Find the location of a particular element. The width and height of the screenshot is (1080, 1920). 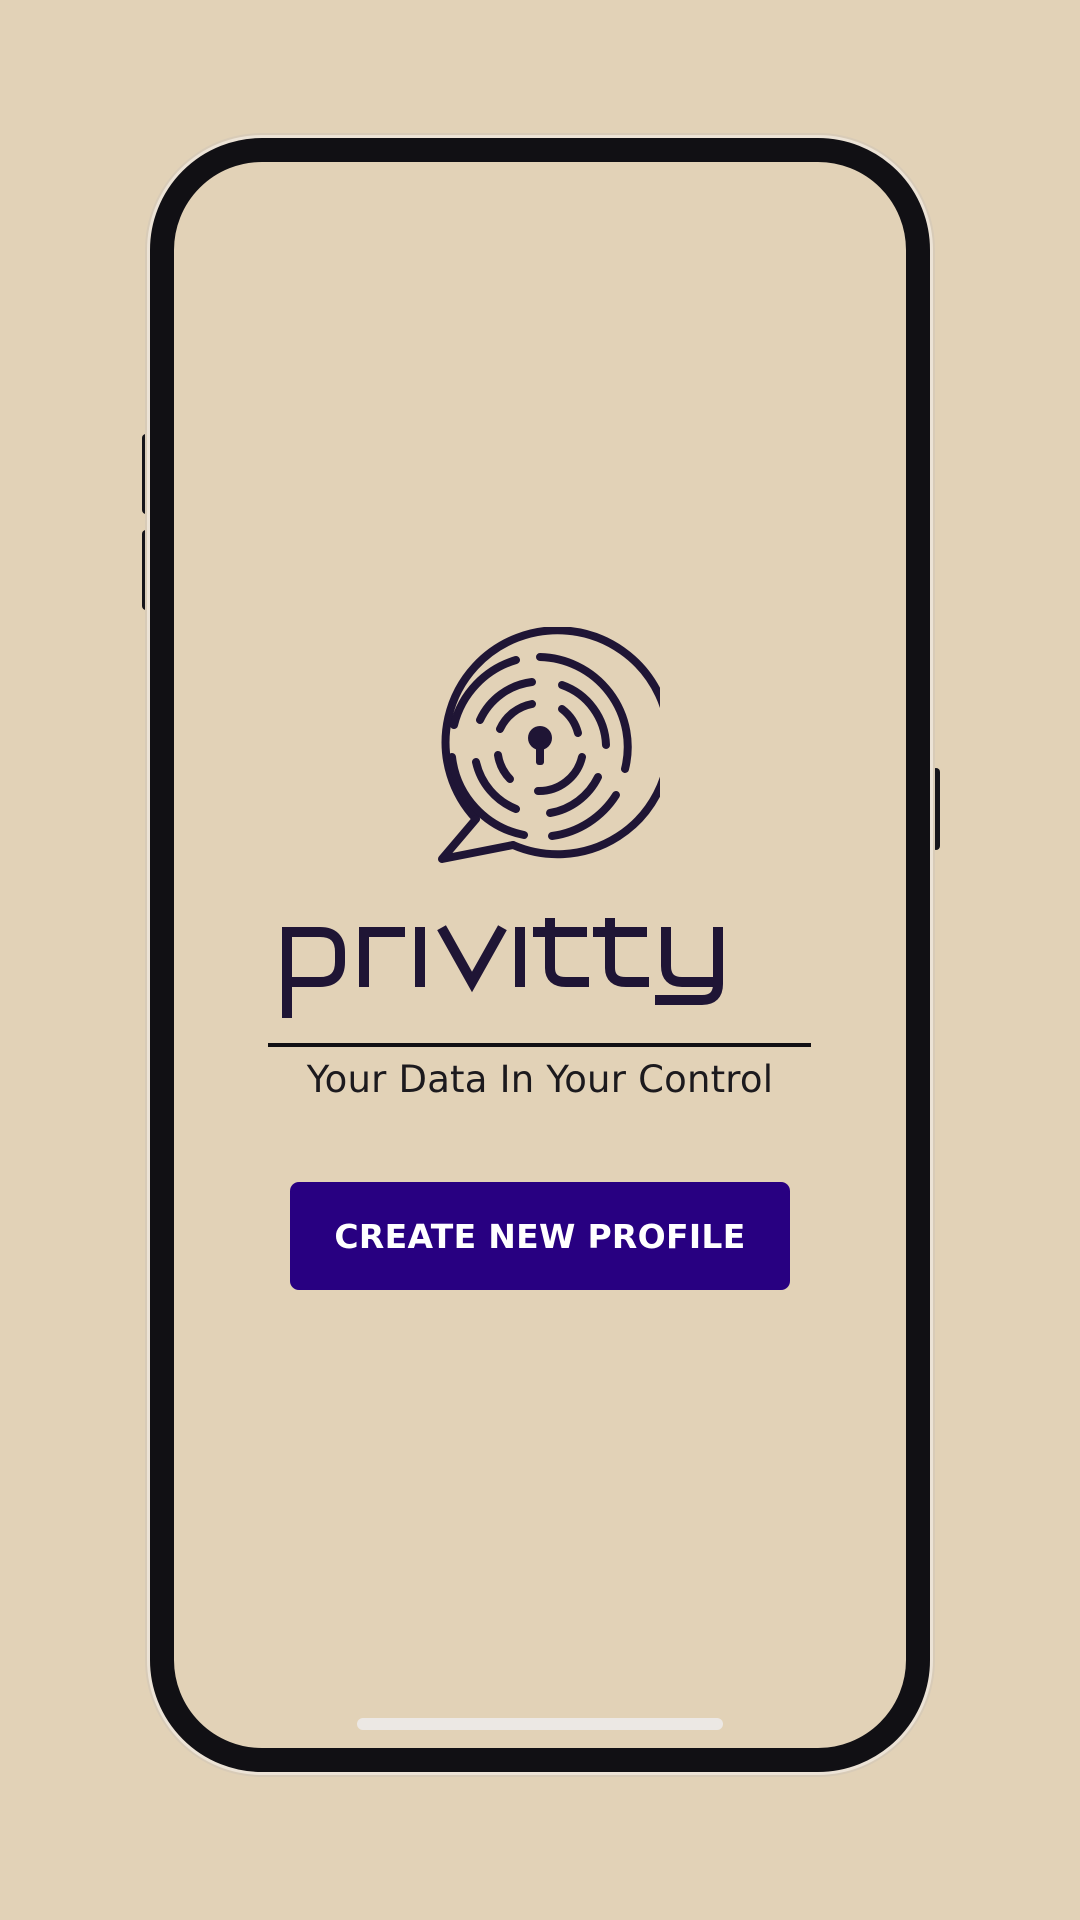

volume-up-button is located at coordinates (146, 474).